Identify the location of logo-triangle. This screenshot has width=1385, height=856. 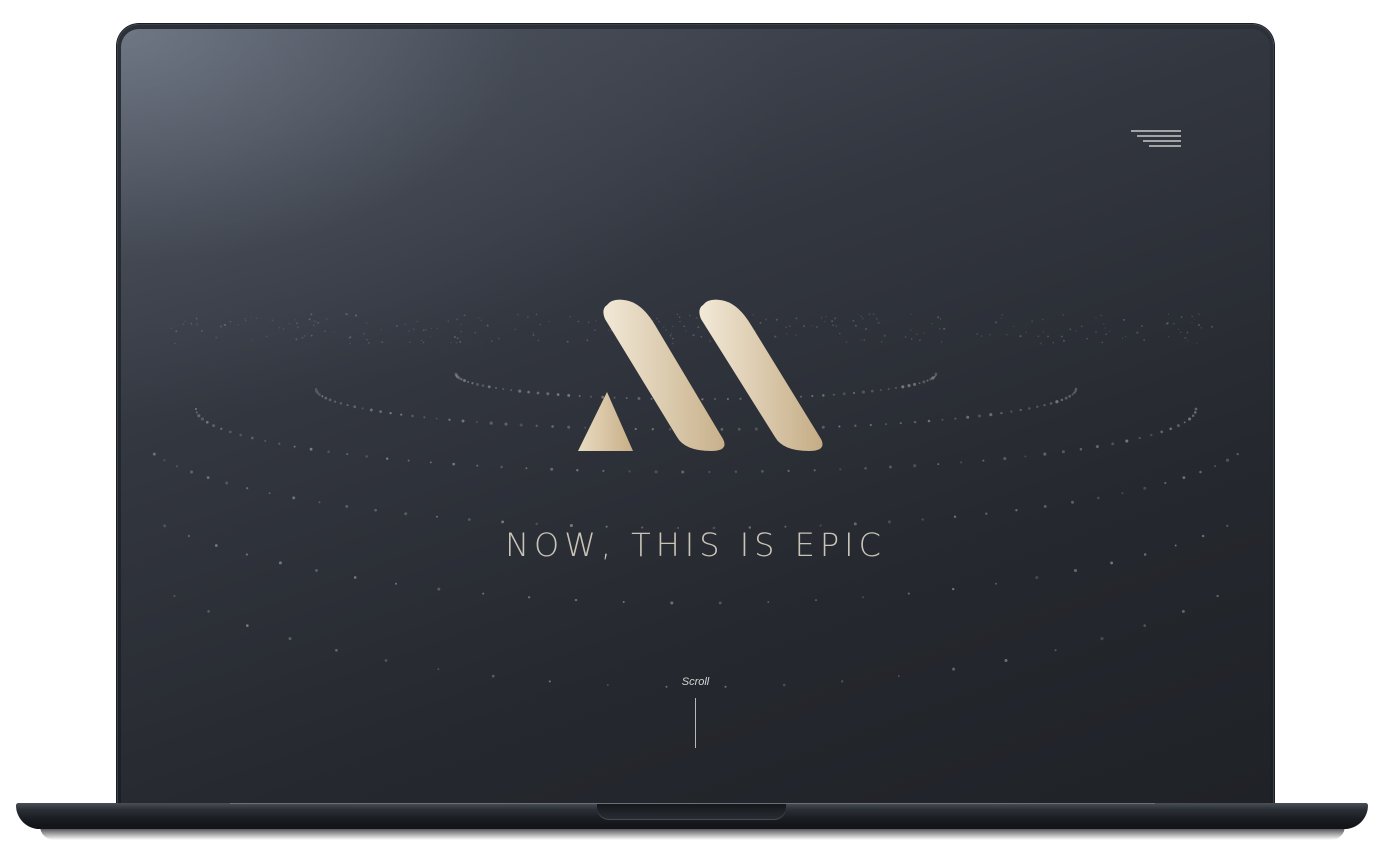
(605, 421).